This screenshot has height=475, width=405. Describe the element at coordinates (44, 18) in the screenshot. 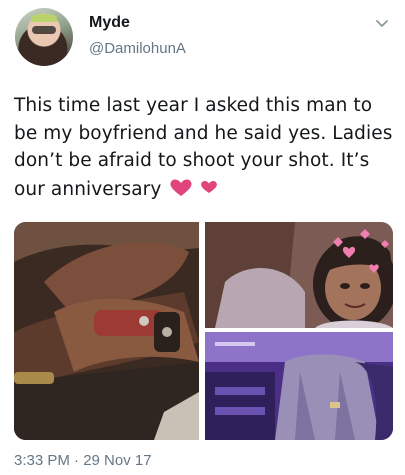

I see `avatar-flower-crown` at that location.